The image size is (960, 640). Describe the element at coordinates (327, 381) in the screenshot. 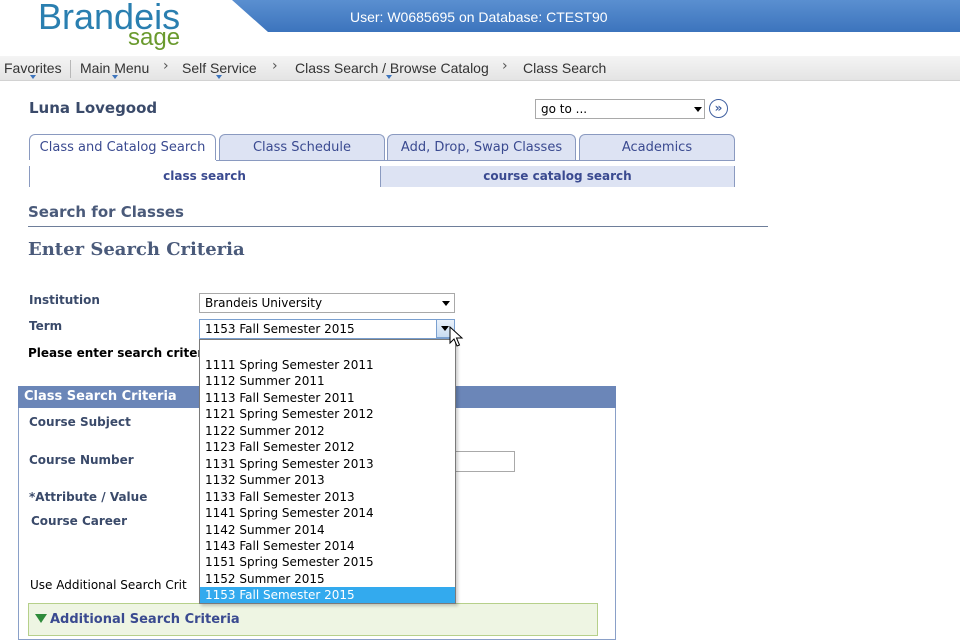

I see `term-option: 1112 Summer 2011` at that location.